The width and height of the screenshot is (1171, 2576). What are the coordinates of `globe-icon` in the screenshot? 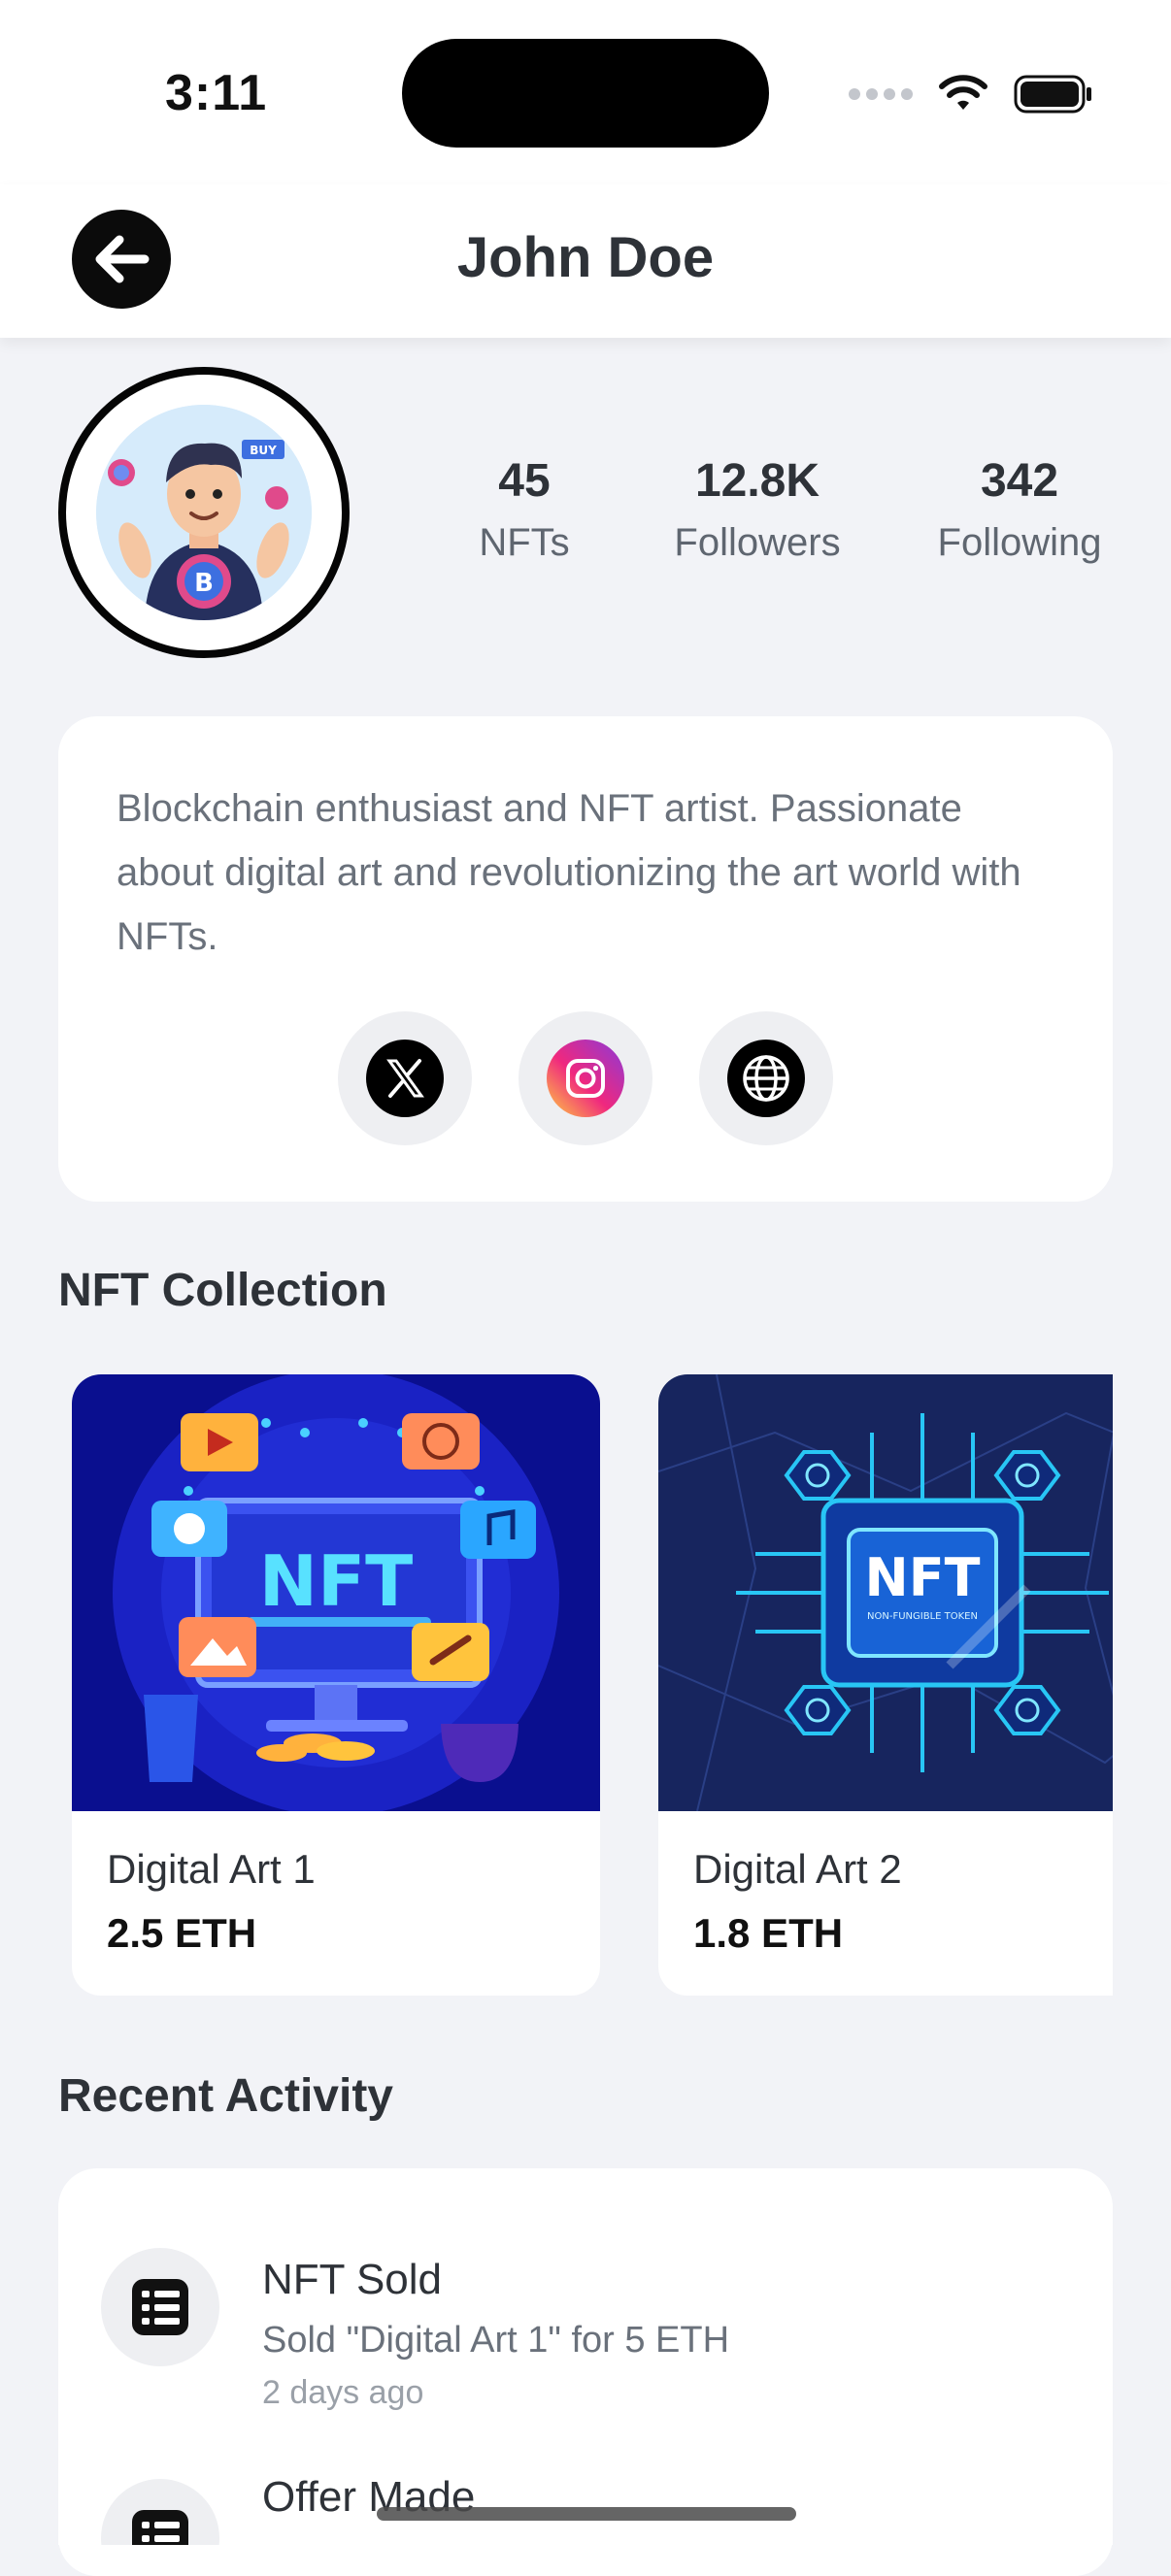 It's located at (766, 1078).